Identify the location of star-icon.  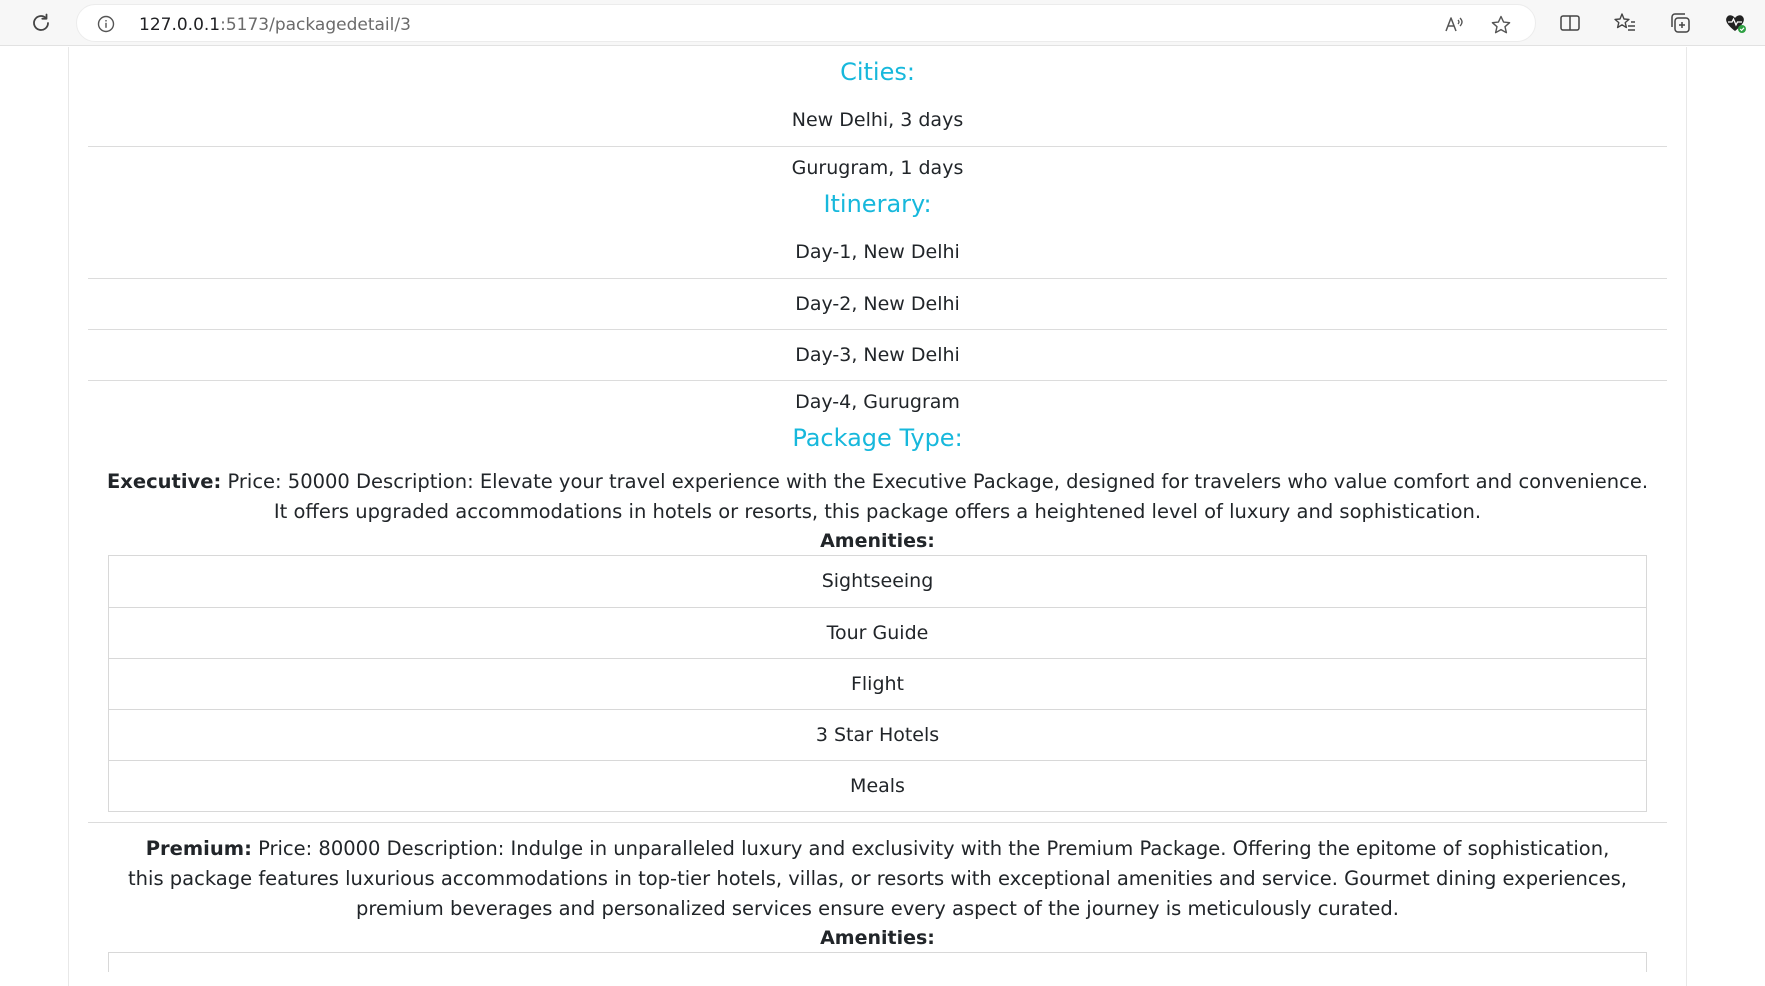
(1501, 25).